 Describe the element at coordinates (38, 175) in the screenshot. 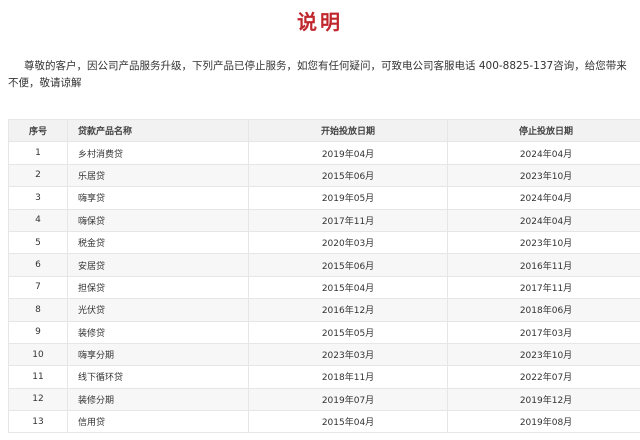

I see `cell-no: 2` at that location.